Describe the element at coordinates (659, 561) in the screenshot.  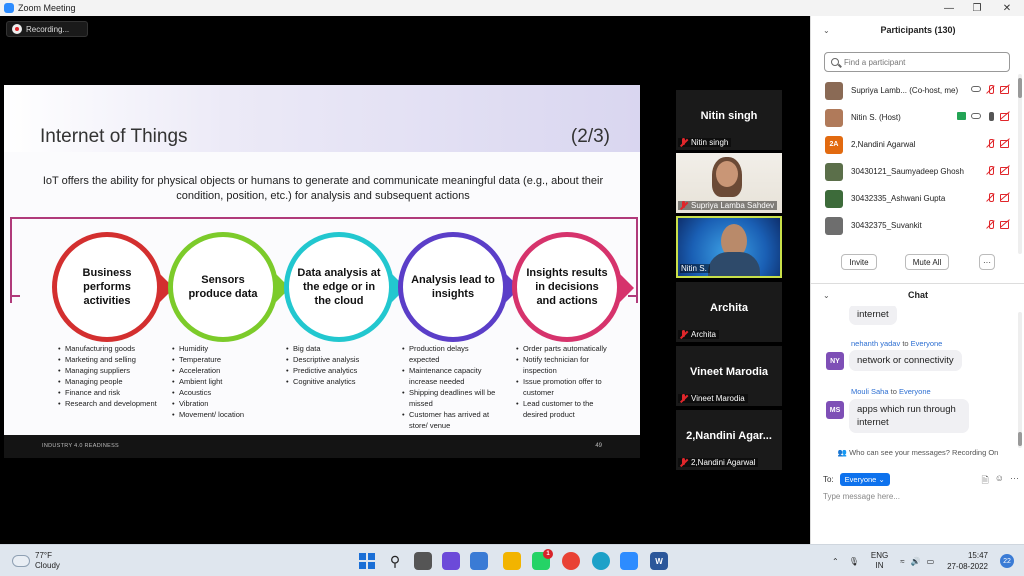
I see `word-icon: W` at that location.